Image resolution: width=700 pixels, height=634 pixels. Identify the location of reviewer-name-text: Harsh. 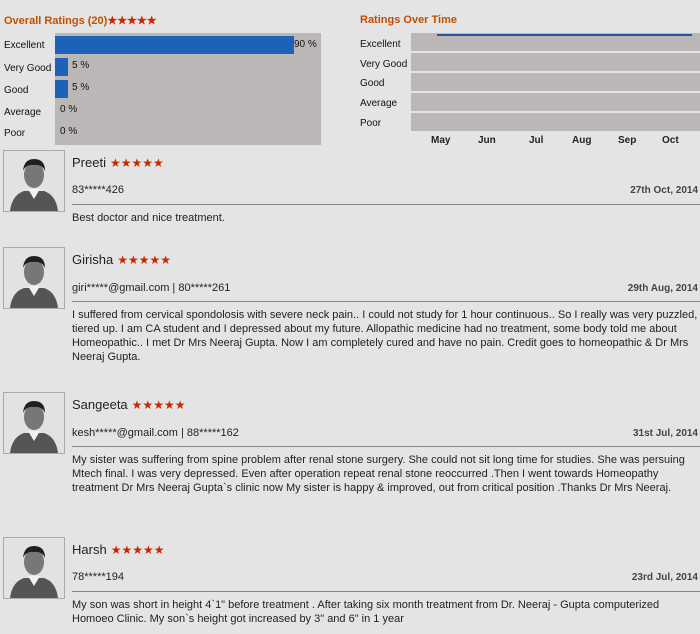
(89, 549).